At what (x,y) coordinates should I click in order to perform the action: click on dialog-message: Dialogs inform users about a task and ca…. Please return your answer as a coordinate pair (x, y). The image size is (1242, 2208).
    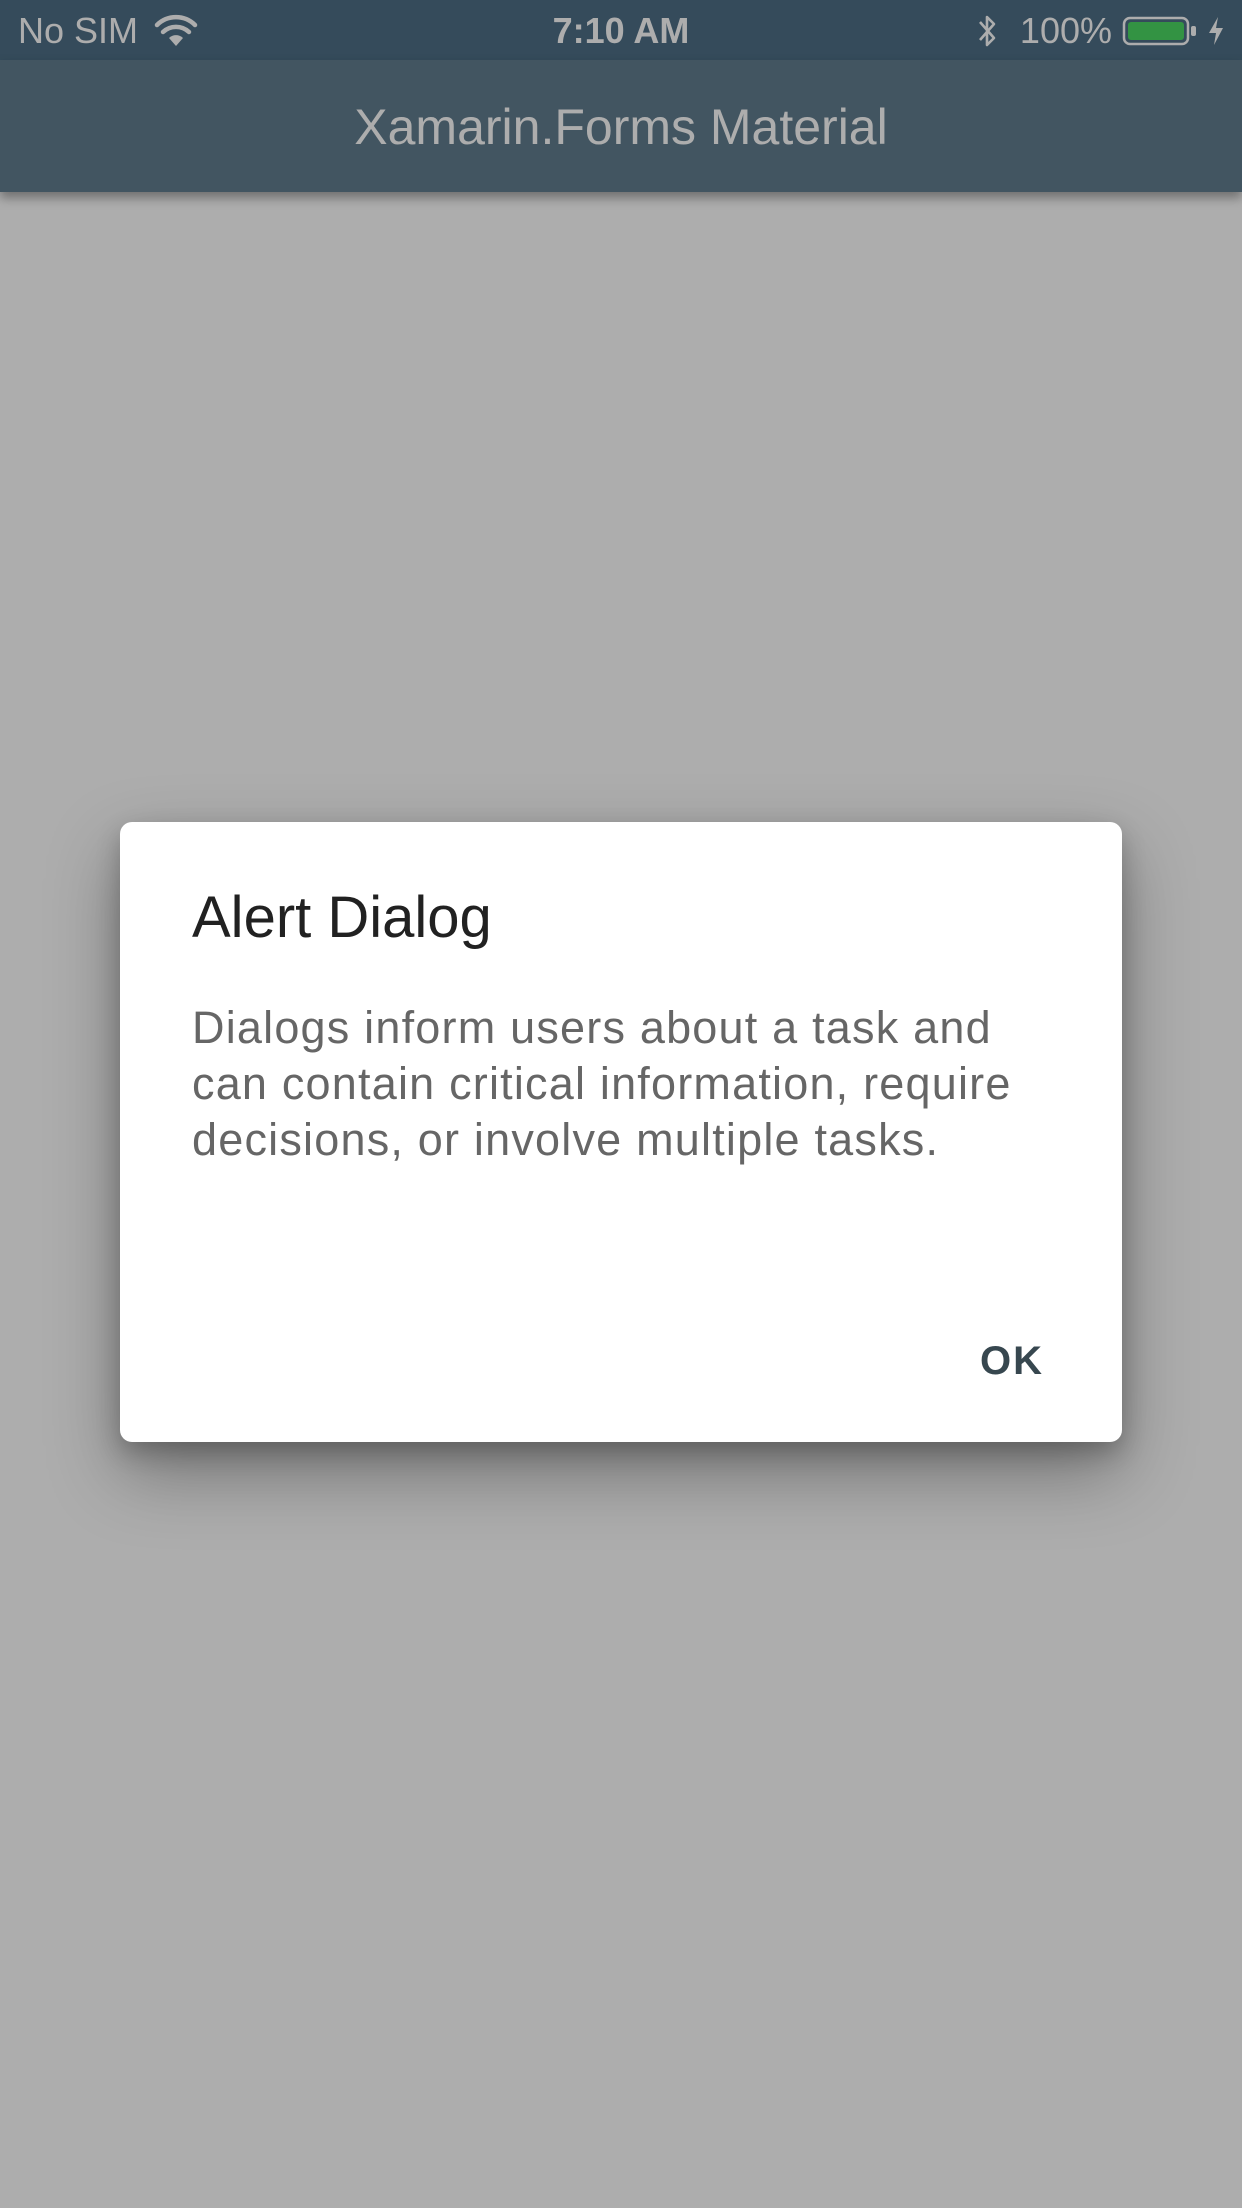
    Looking at the image, I should click on (602, 1083).